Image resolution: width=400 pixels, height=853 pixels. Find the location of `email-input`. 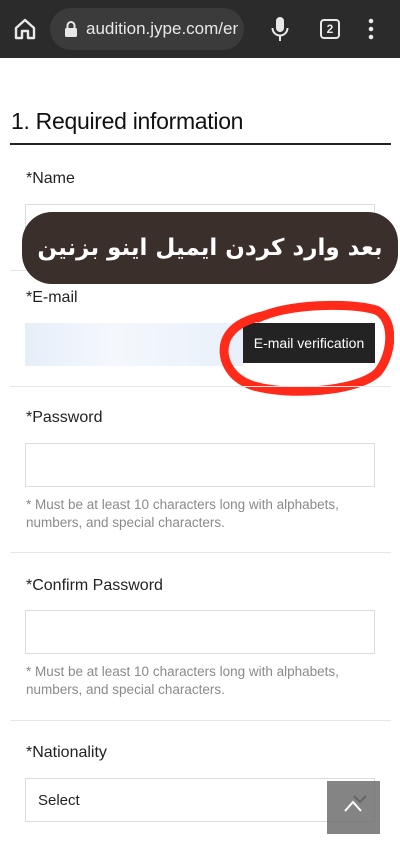

email-input is located at coordinates (134, 344).